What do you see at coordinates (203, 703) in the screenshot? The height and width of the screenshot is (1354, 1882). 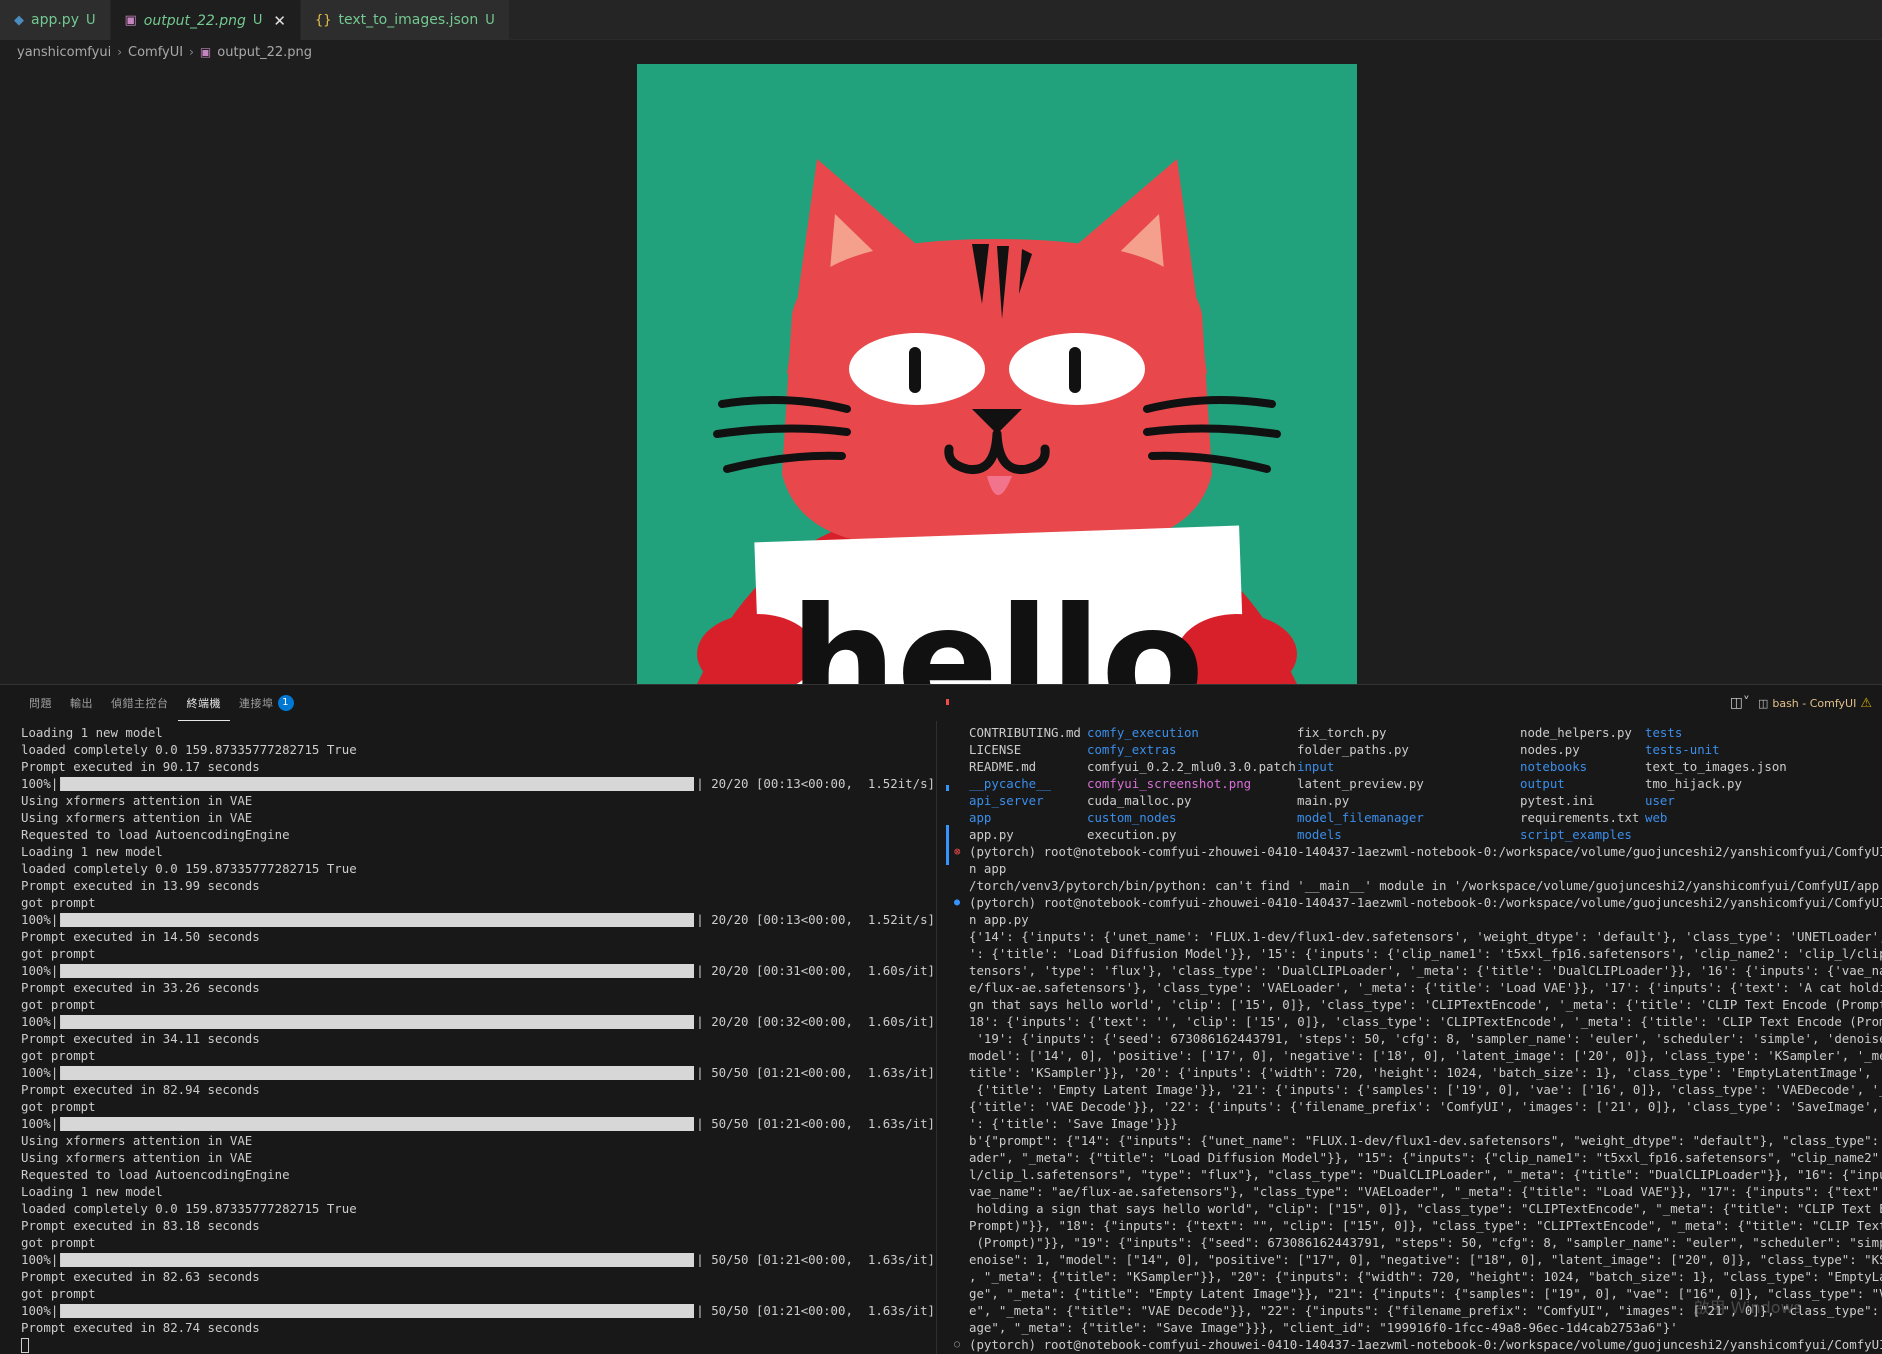 I see `tab-terminal: 終端機` at bounding box center [203, 703].